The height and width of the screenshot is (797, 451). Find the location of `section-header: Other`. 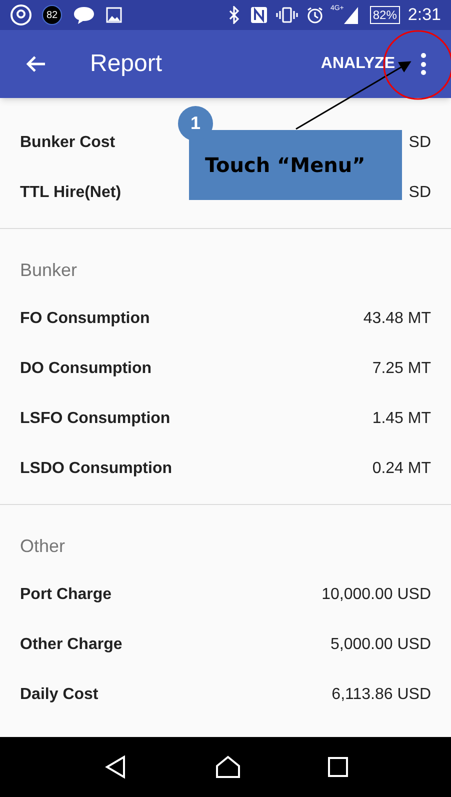

section-header: Other is located at coordinates (43, 546).